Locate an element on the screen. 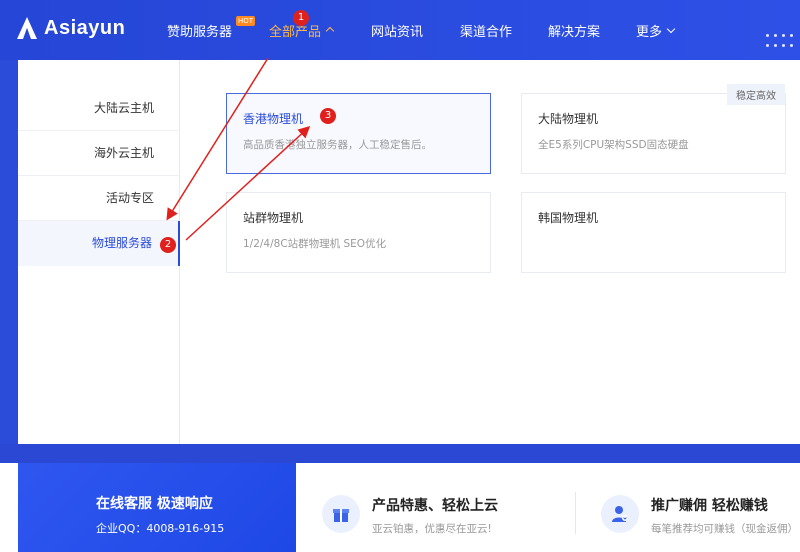 This screenshot has height=552, width=800. nav-more-label: 更多 is located at coordinates (649, 32).